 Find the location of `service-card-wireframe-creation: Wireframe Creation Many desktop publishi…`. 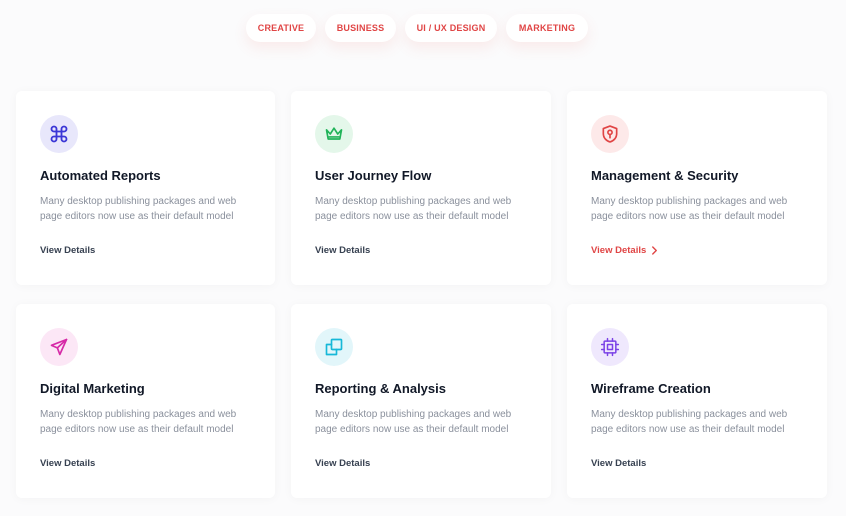

service-card-wireframe-creation: Wireframe Creation Many desktop publishi… is located at coordinates (697, 401).